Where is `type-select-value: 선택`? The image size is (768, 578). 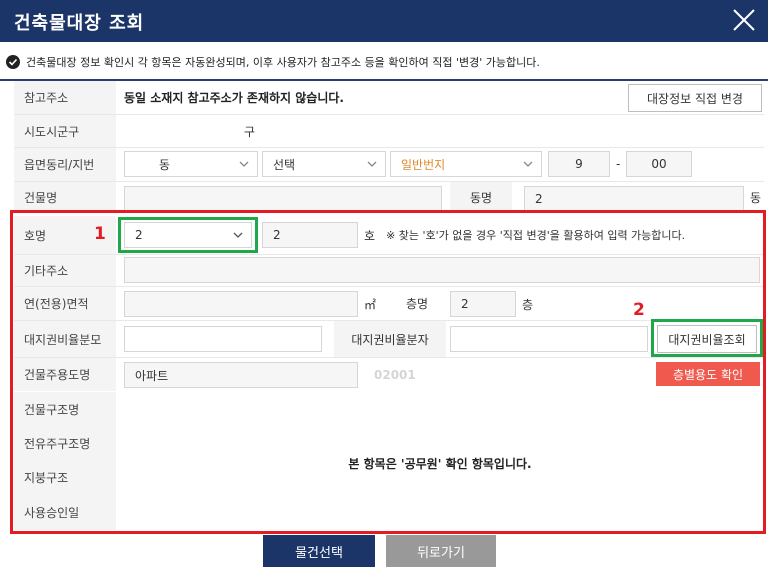
type-select-value: 선택 is located at coordinates (284, 164).